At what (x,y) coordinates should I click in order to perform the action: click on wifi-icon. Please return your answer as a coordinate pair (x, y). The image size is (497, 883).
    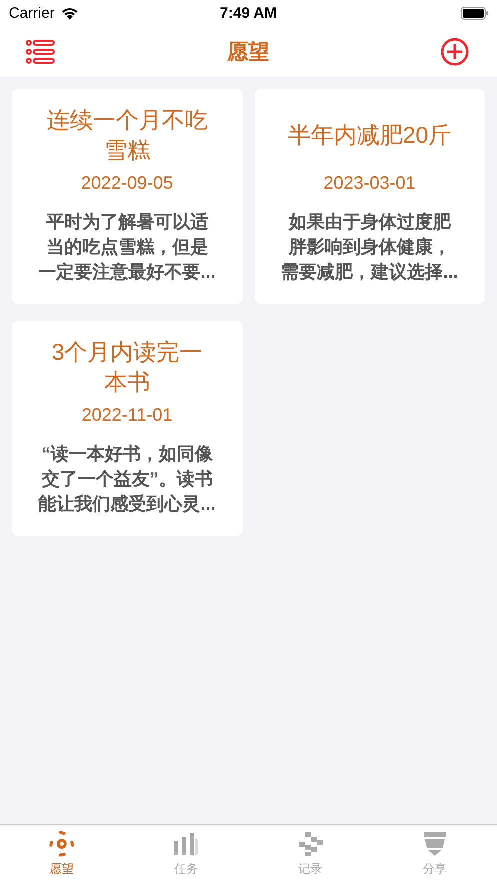
    Looking at the image, I should click on (69, 13).